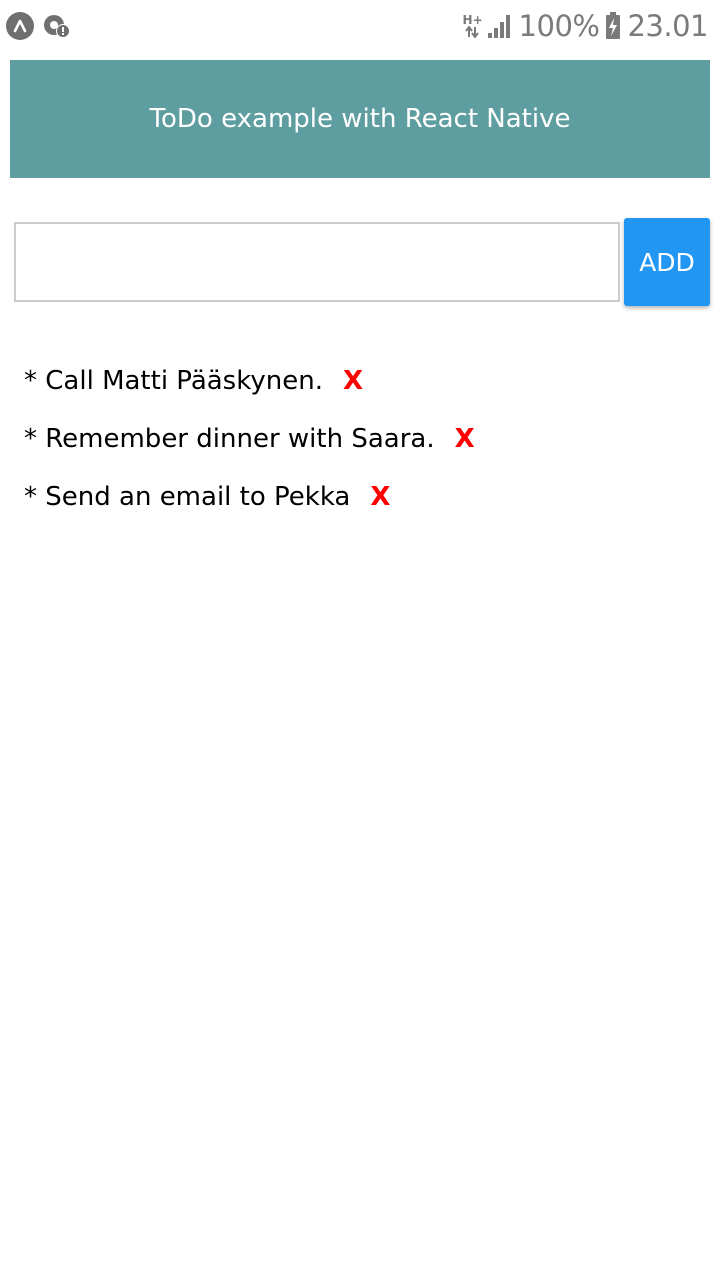 The image size is (720, 1280). Describe the element at coordinates (173, 381) in the screenshot. I see `todo-text: * Call Matti Pääskynen.` at that location.